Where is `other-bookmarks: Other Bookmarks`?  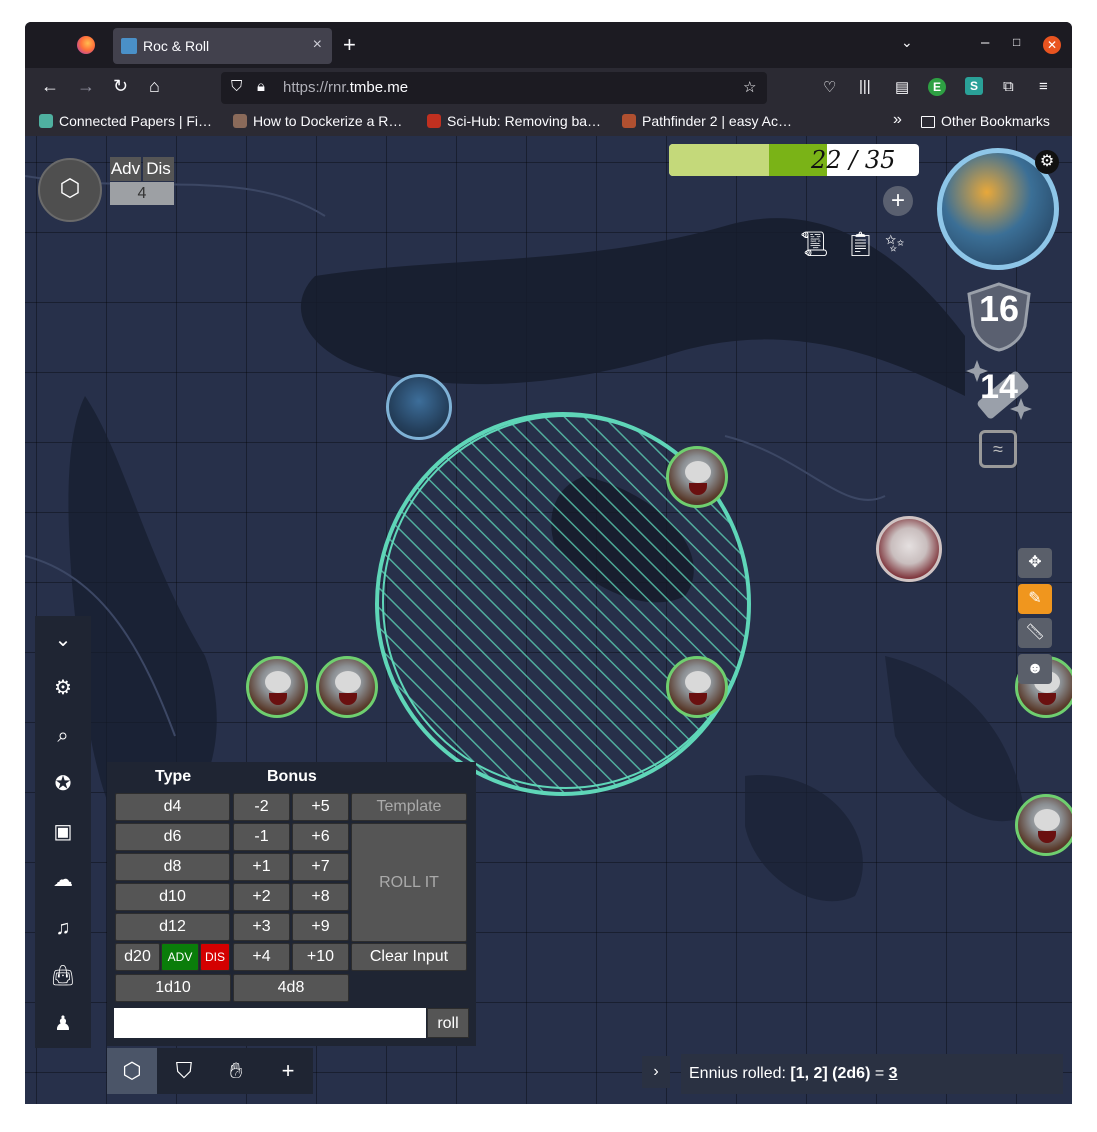
other-bookmarks: Other Bookmarks is located at coordinates (985, 121).